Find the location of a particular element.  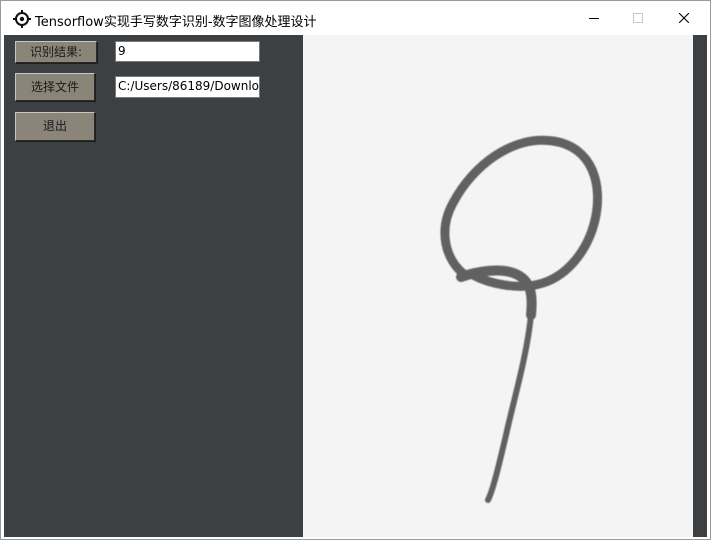

choose-file-button: 选择文件 is located at coordinates (55, 87).